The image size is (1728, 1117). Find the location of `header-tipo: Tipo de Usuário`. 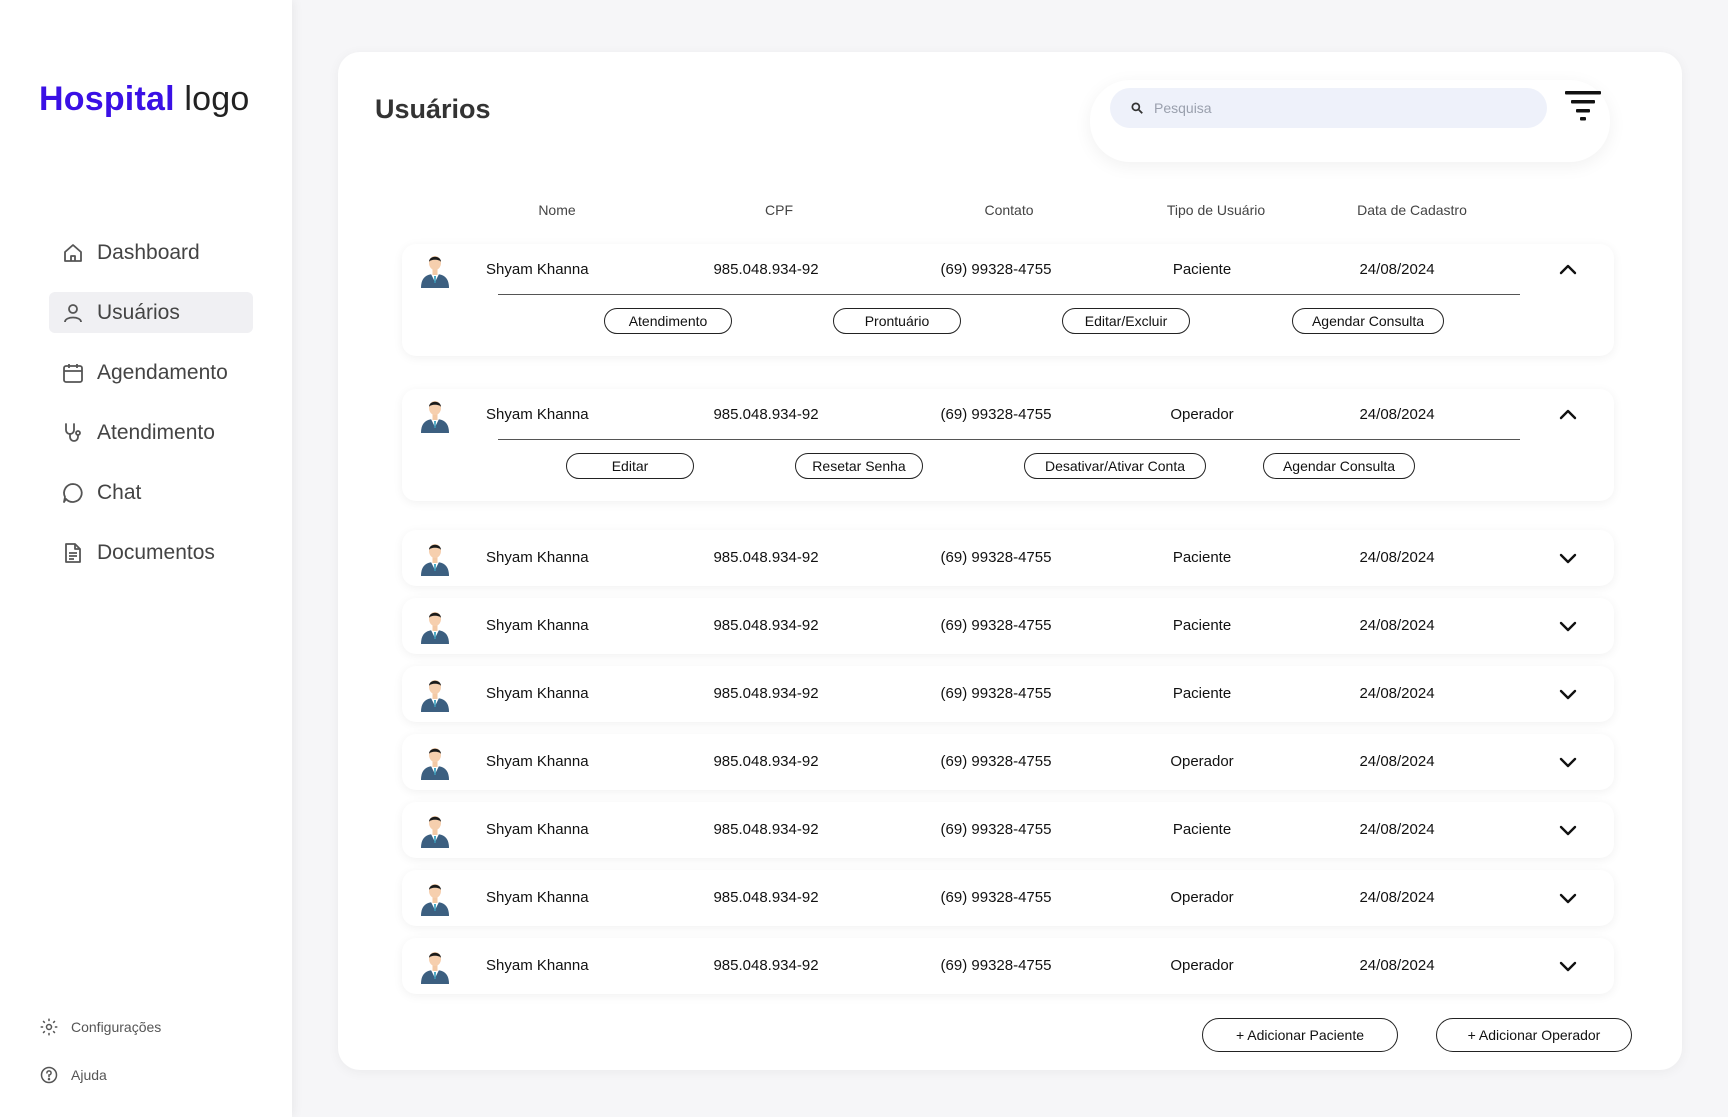

header-tipo: Tipo de Usuário is located at coordinates (1216, 210).